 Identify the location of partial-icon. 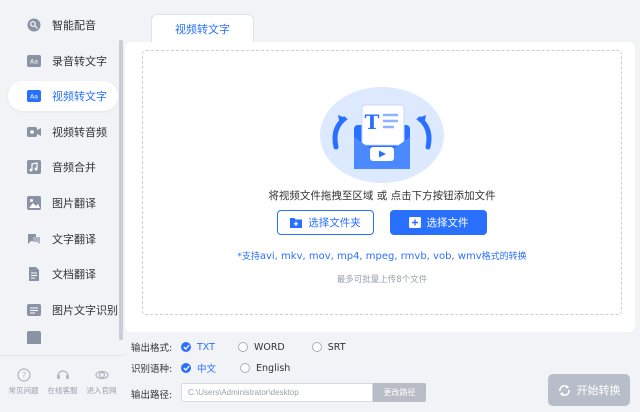
(34, 337).